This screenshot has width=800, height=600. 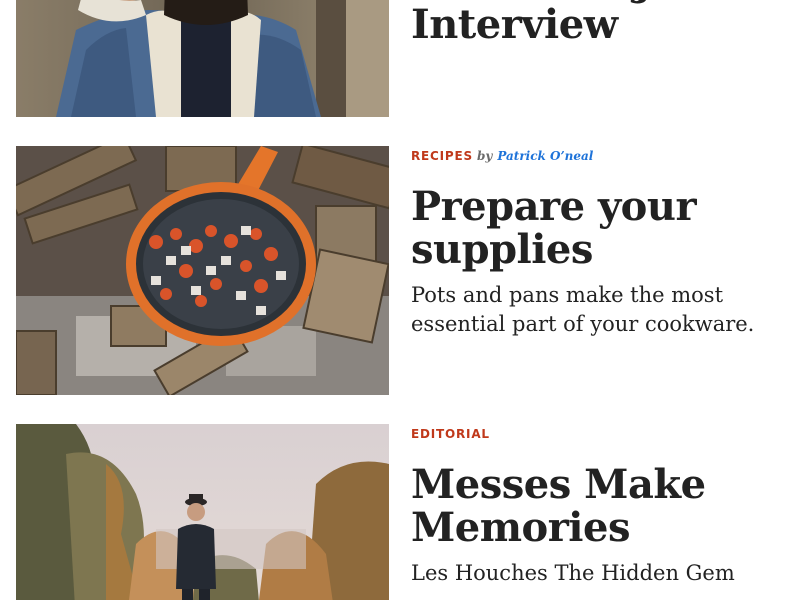 I want to click on category-link: RECIPES, so click(x=442, y=156).